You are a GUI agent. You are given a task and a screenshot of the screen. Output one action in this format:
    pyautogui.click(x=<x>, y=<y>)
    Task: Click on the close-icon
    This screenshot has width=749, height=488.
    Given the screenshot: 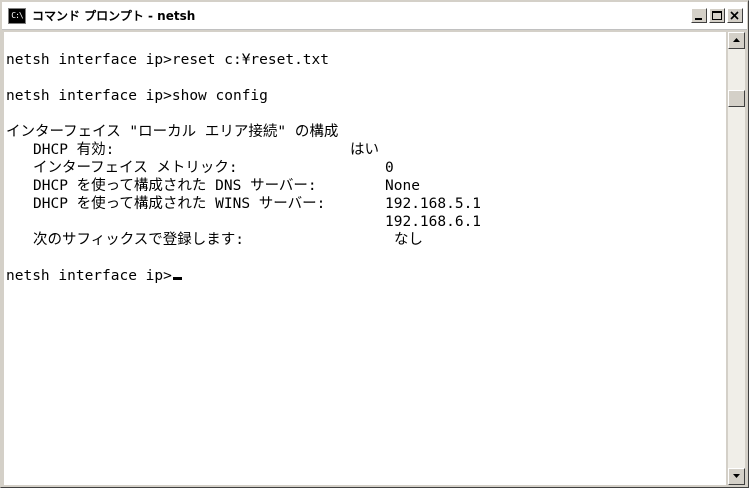 What is the action you would take?
    pyautogui.click(x=734, y=15)
    